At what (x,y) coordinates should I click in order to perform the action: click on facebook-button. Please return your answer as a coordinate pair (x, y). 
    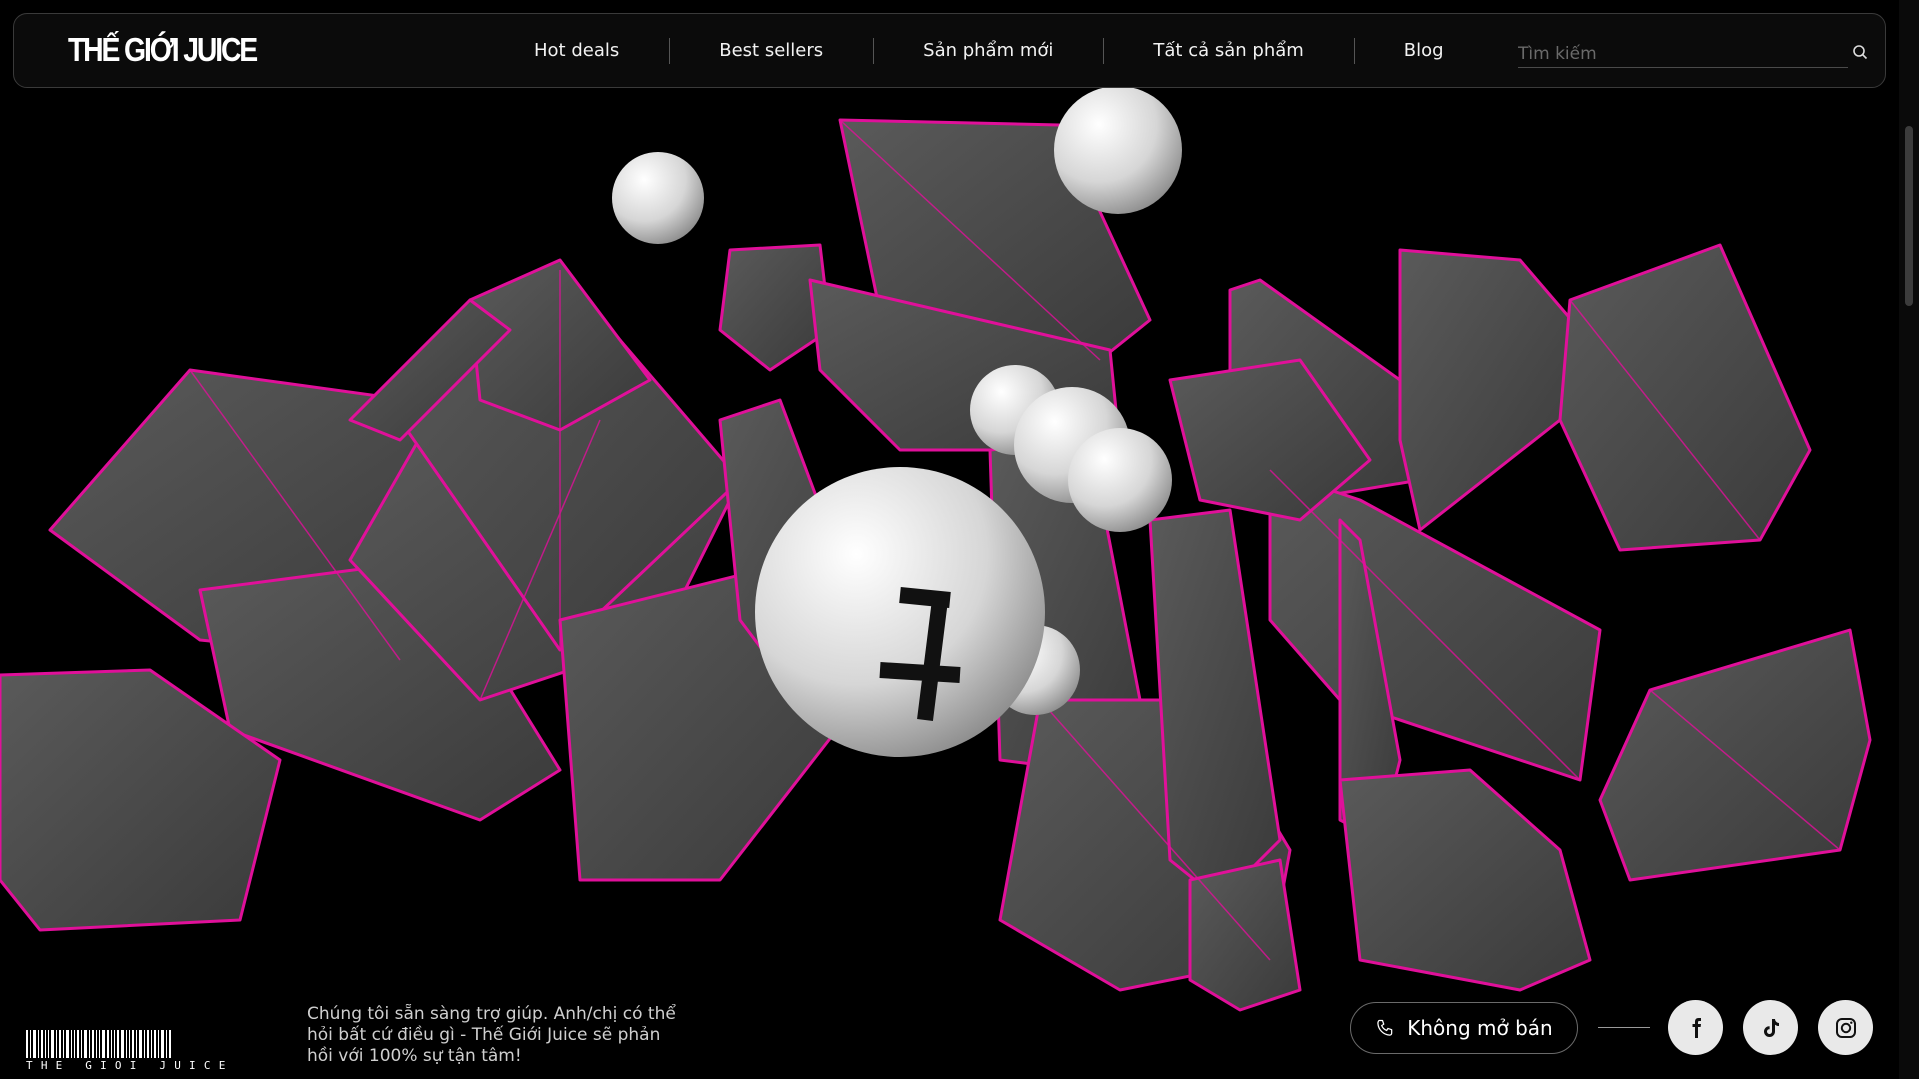
    Looking at the image, I should click on (1695, 1027).